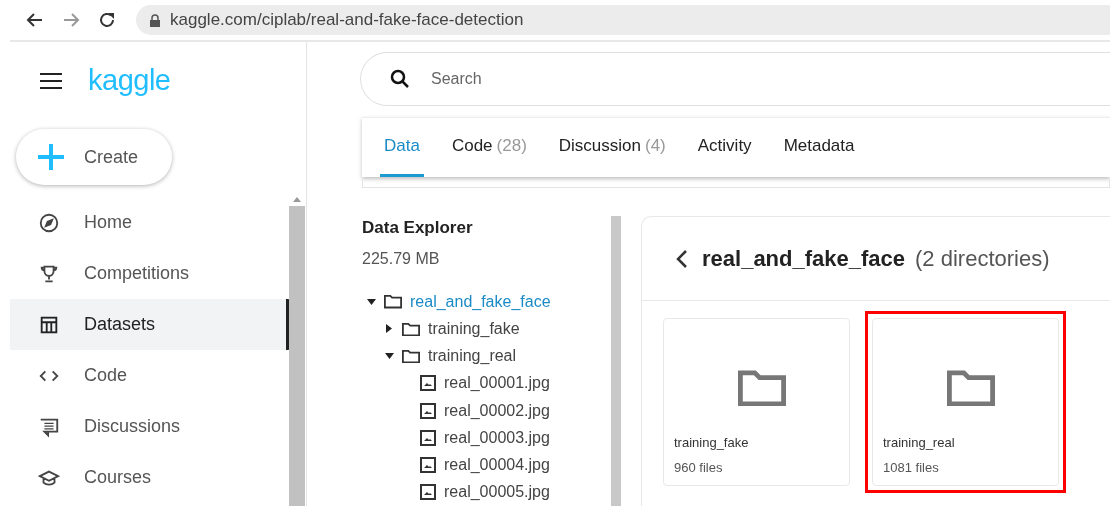 The width and height of the screenshot is (1110, 506). Describe the element at coordinates (297, 356) in the screenshot. I see `scrollbar-thumb` at that location.